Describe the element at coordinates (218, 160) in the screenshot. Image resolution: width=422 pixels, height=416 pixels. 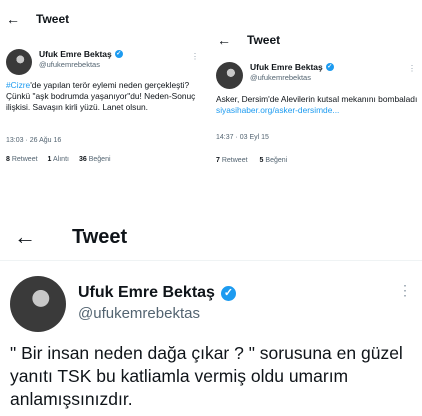
I see `retweets-count: 7` at that location.